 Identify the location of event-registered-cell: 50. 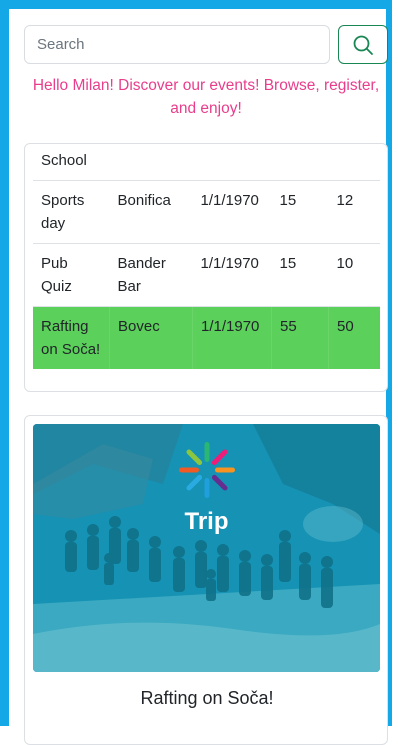
(354, 337).